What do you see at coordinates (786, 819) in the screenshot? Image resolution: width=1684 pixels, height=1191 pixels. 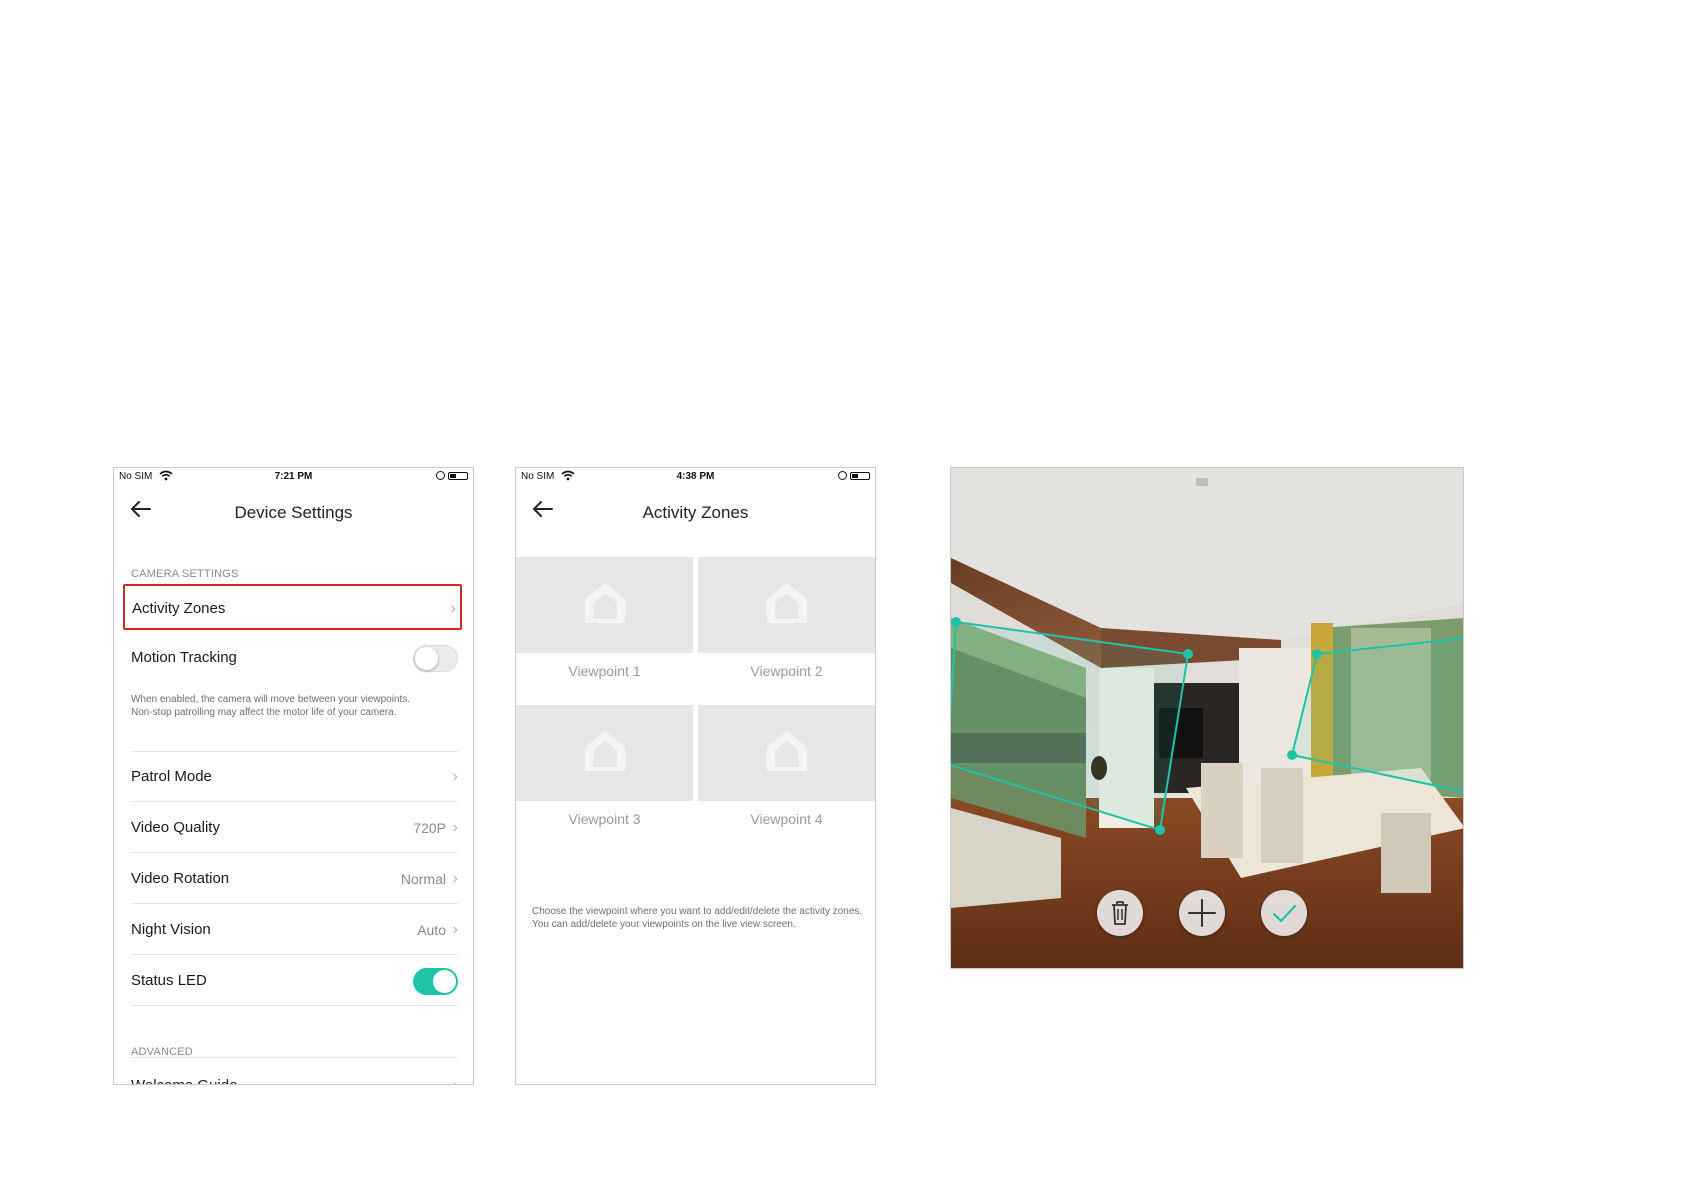 I see `viewpoint-label: Viewpoint 4` at bounding box center [786, 819].